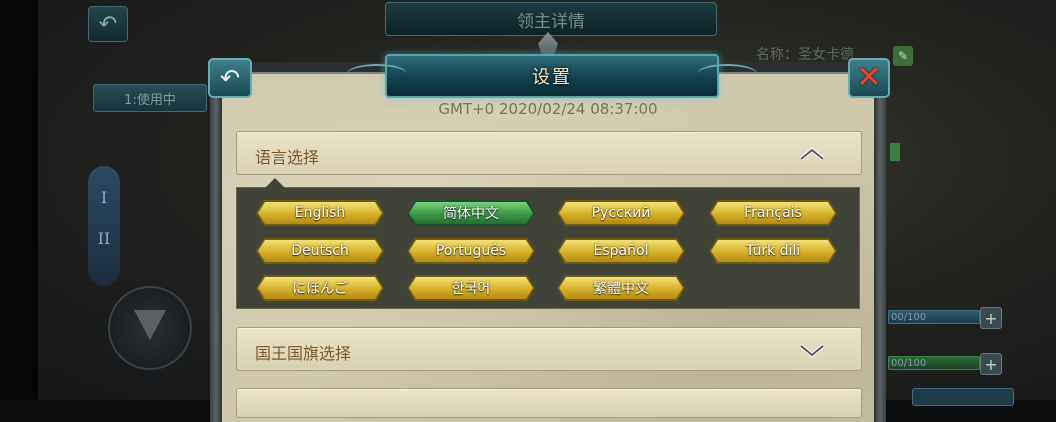  Describe the element at coordinates (963, 397) in the screenshot. I see `background-bottom-button` at that location.